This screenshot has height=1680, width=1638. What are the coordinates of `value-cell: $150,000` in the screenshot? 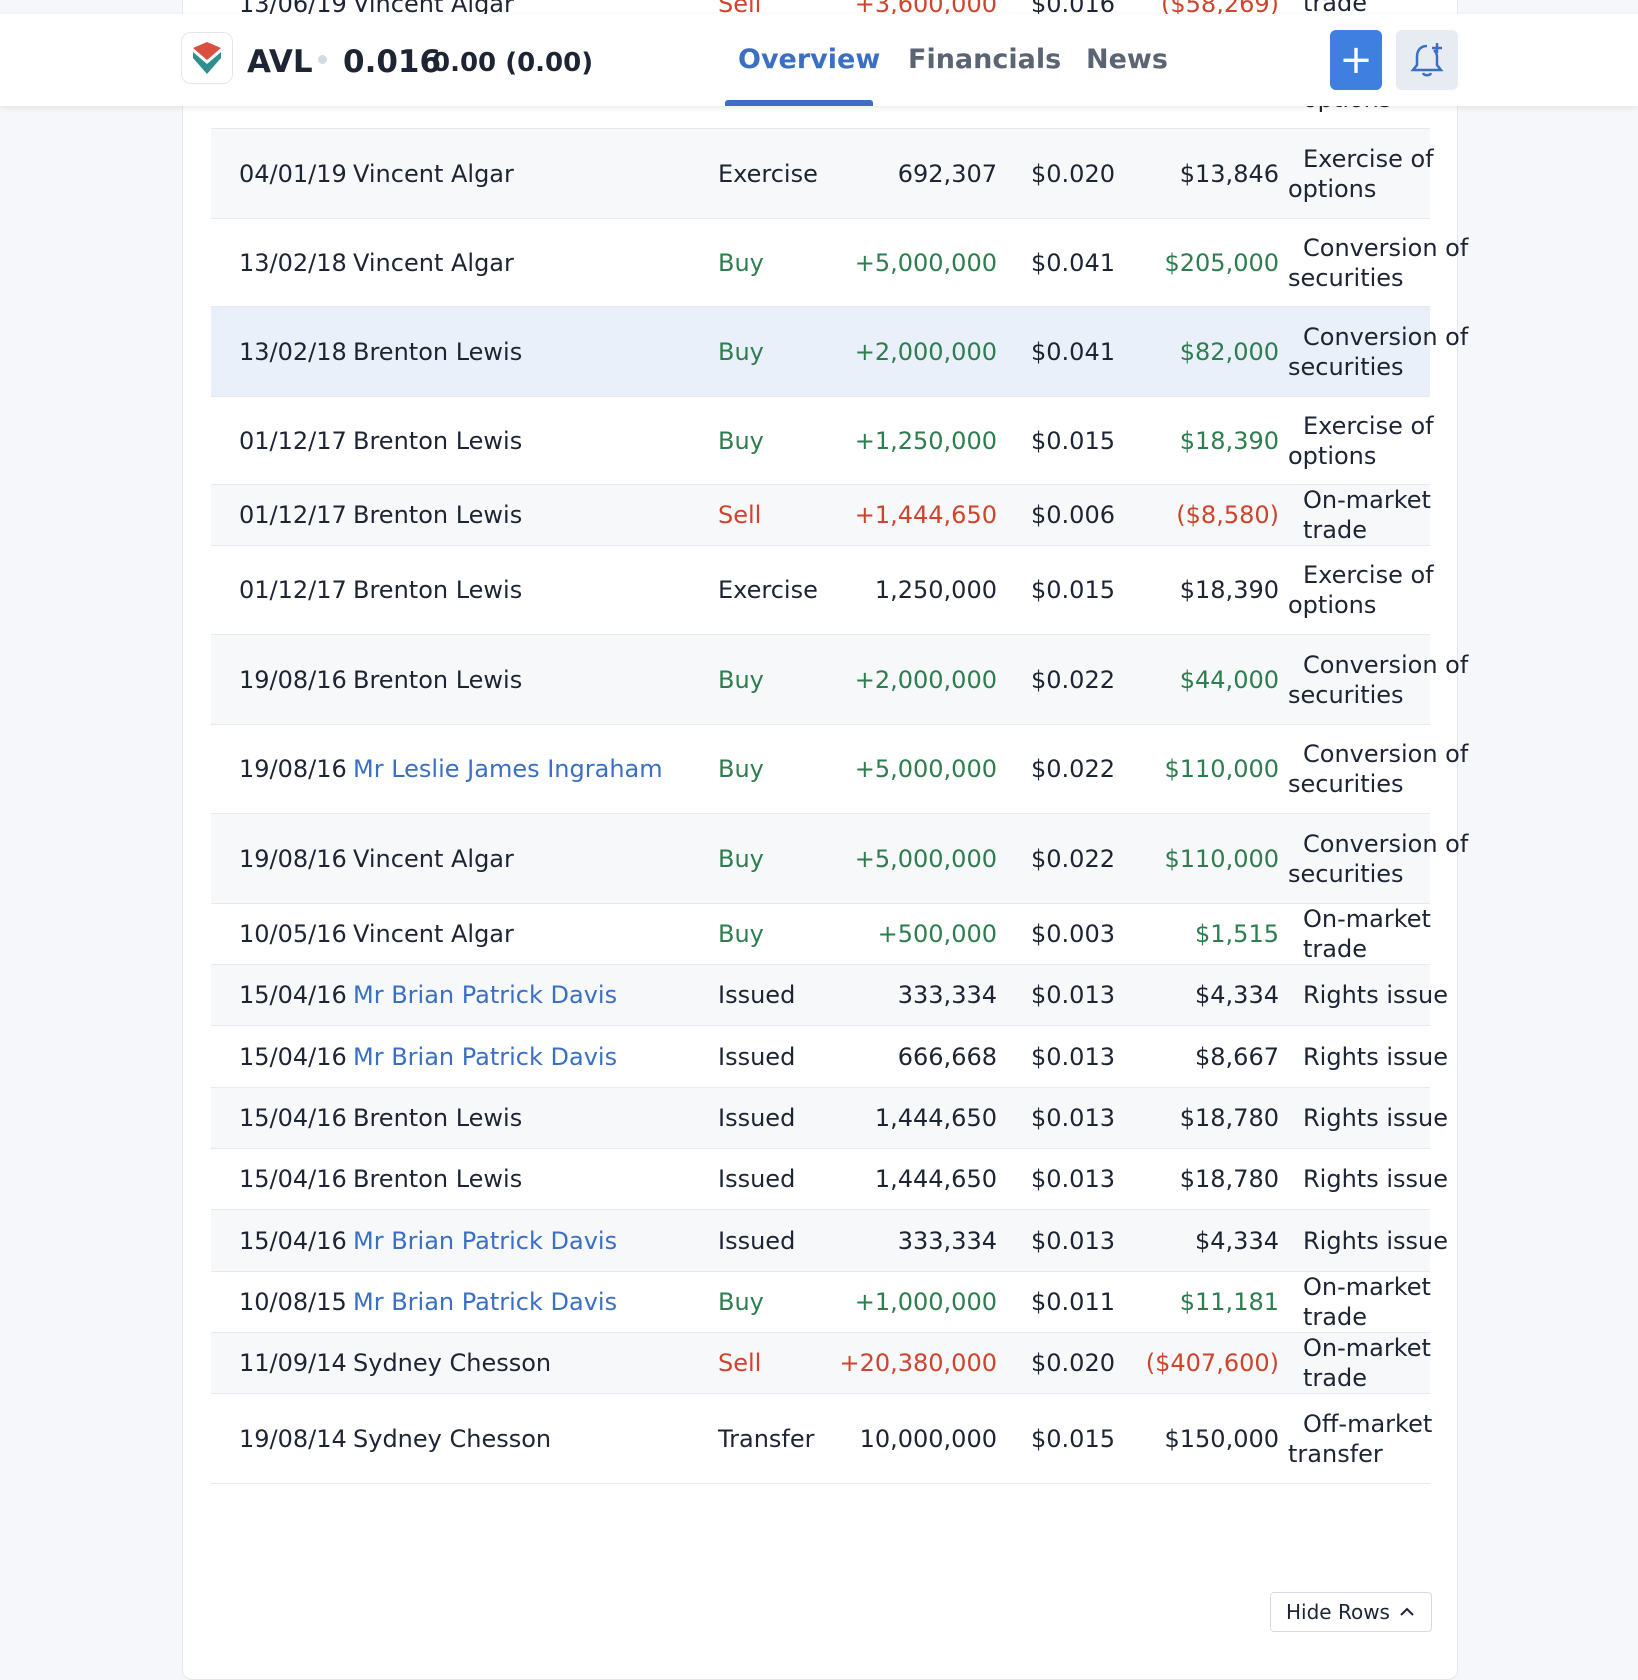 It's located at (1221, 1438).